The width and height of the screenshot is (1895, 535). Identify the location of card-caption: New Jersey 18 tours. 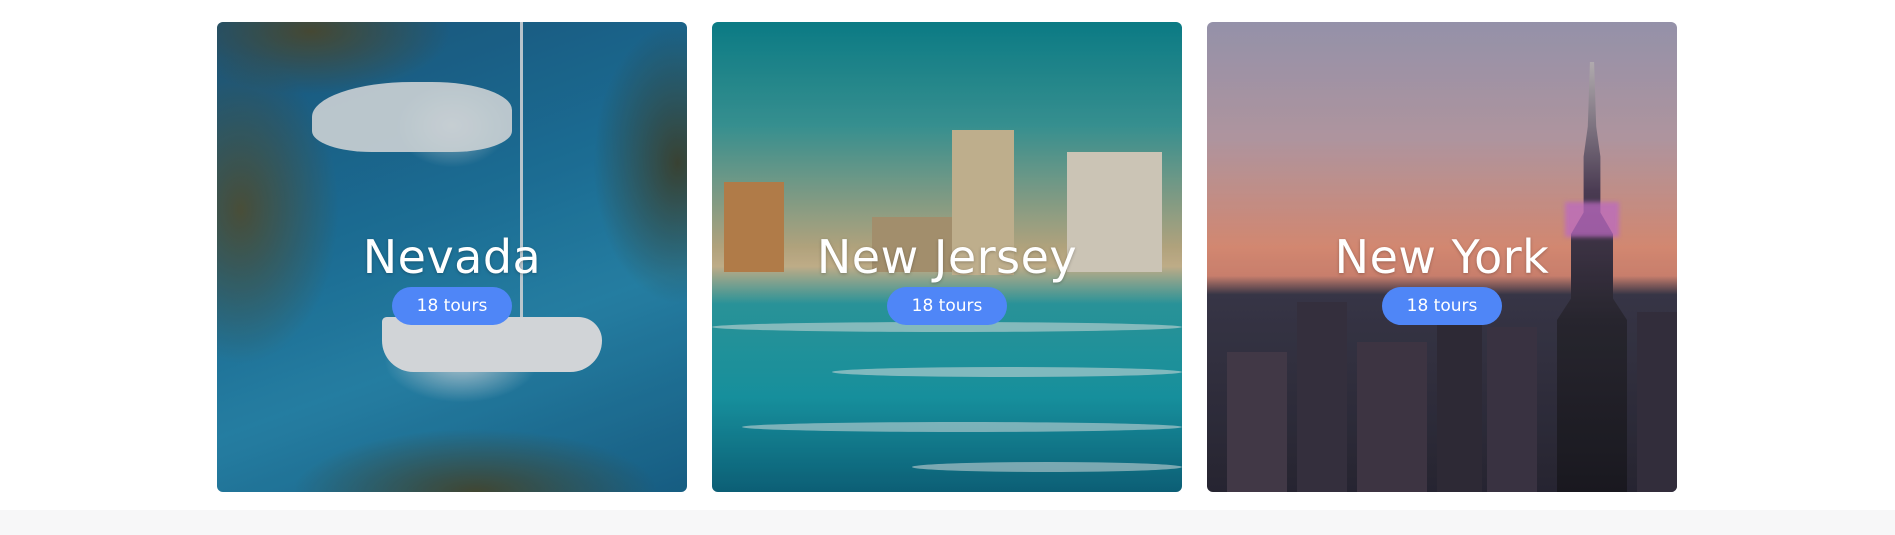
(947, 277).